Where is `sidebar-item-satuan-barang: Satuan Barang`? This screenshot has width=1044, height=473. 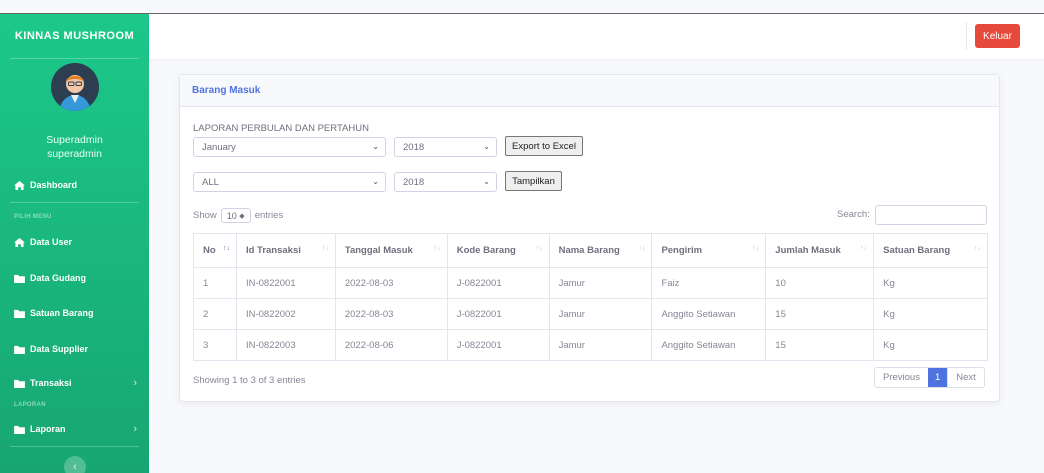 sidebar-item-satuan-barang: Satuan Barang is located at coordinates (76, 313).